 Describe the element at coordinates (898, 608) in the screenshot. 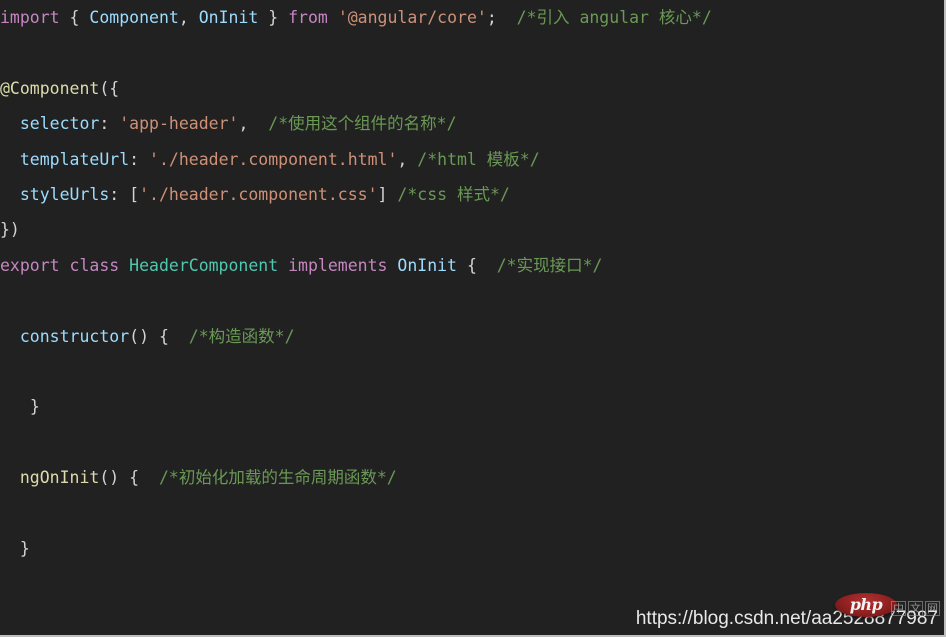

I see `cn-mark-char: 中` at that location.